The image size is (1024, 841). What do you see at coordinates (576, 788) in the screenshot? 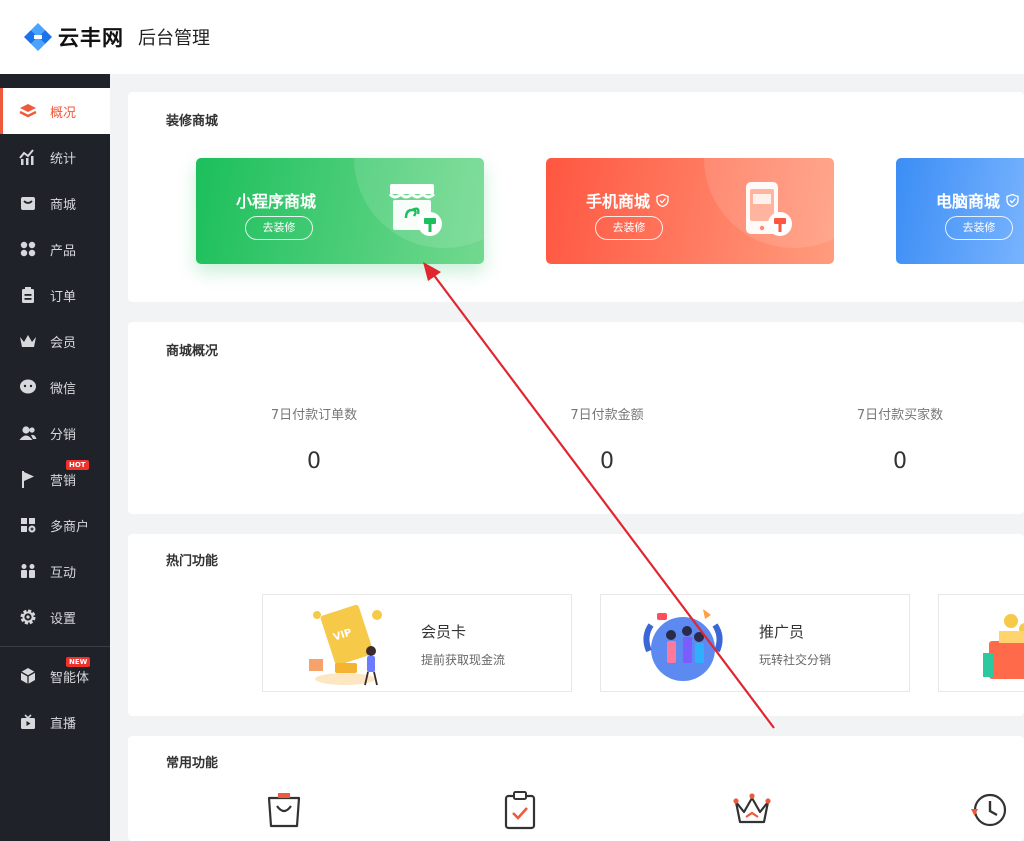
I see `common-features-card: 常用功能` at bounding box center [576, 788].